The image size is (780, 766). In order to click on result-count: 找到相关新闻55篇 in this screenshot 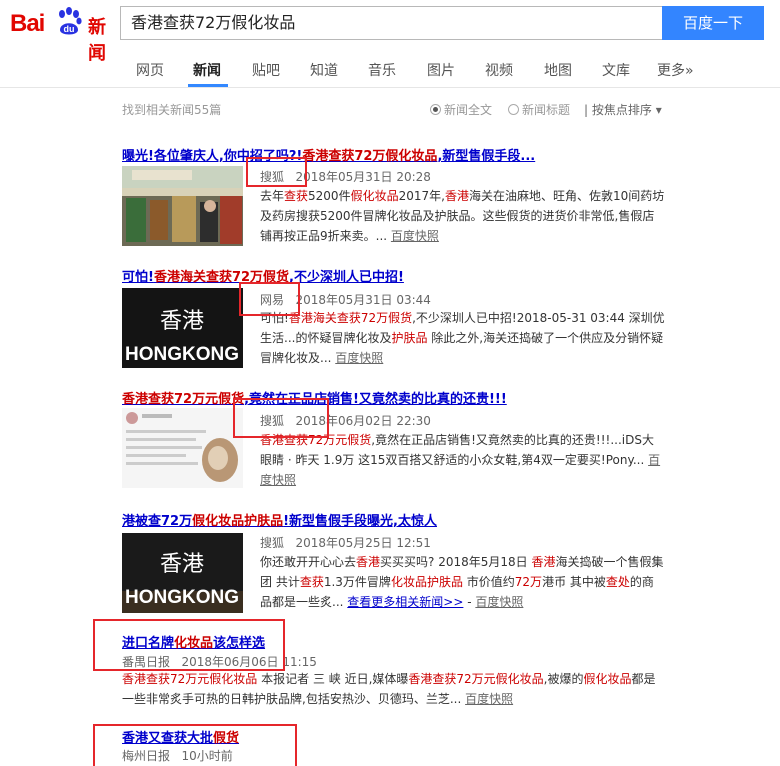, I will do `click(172, 110)`.